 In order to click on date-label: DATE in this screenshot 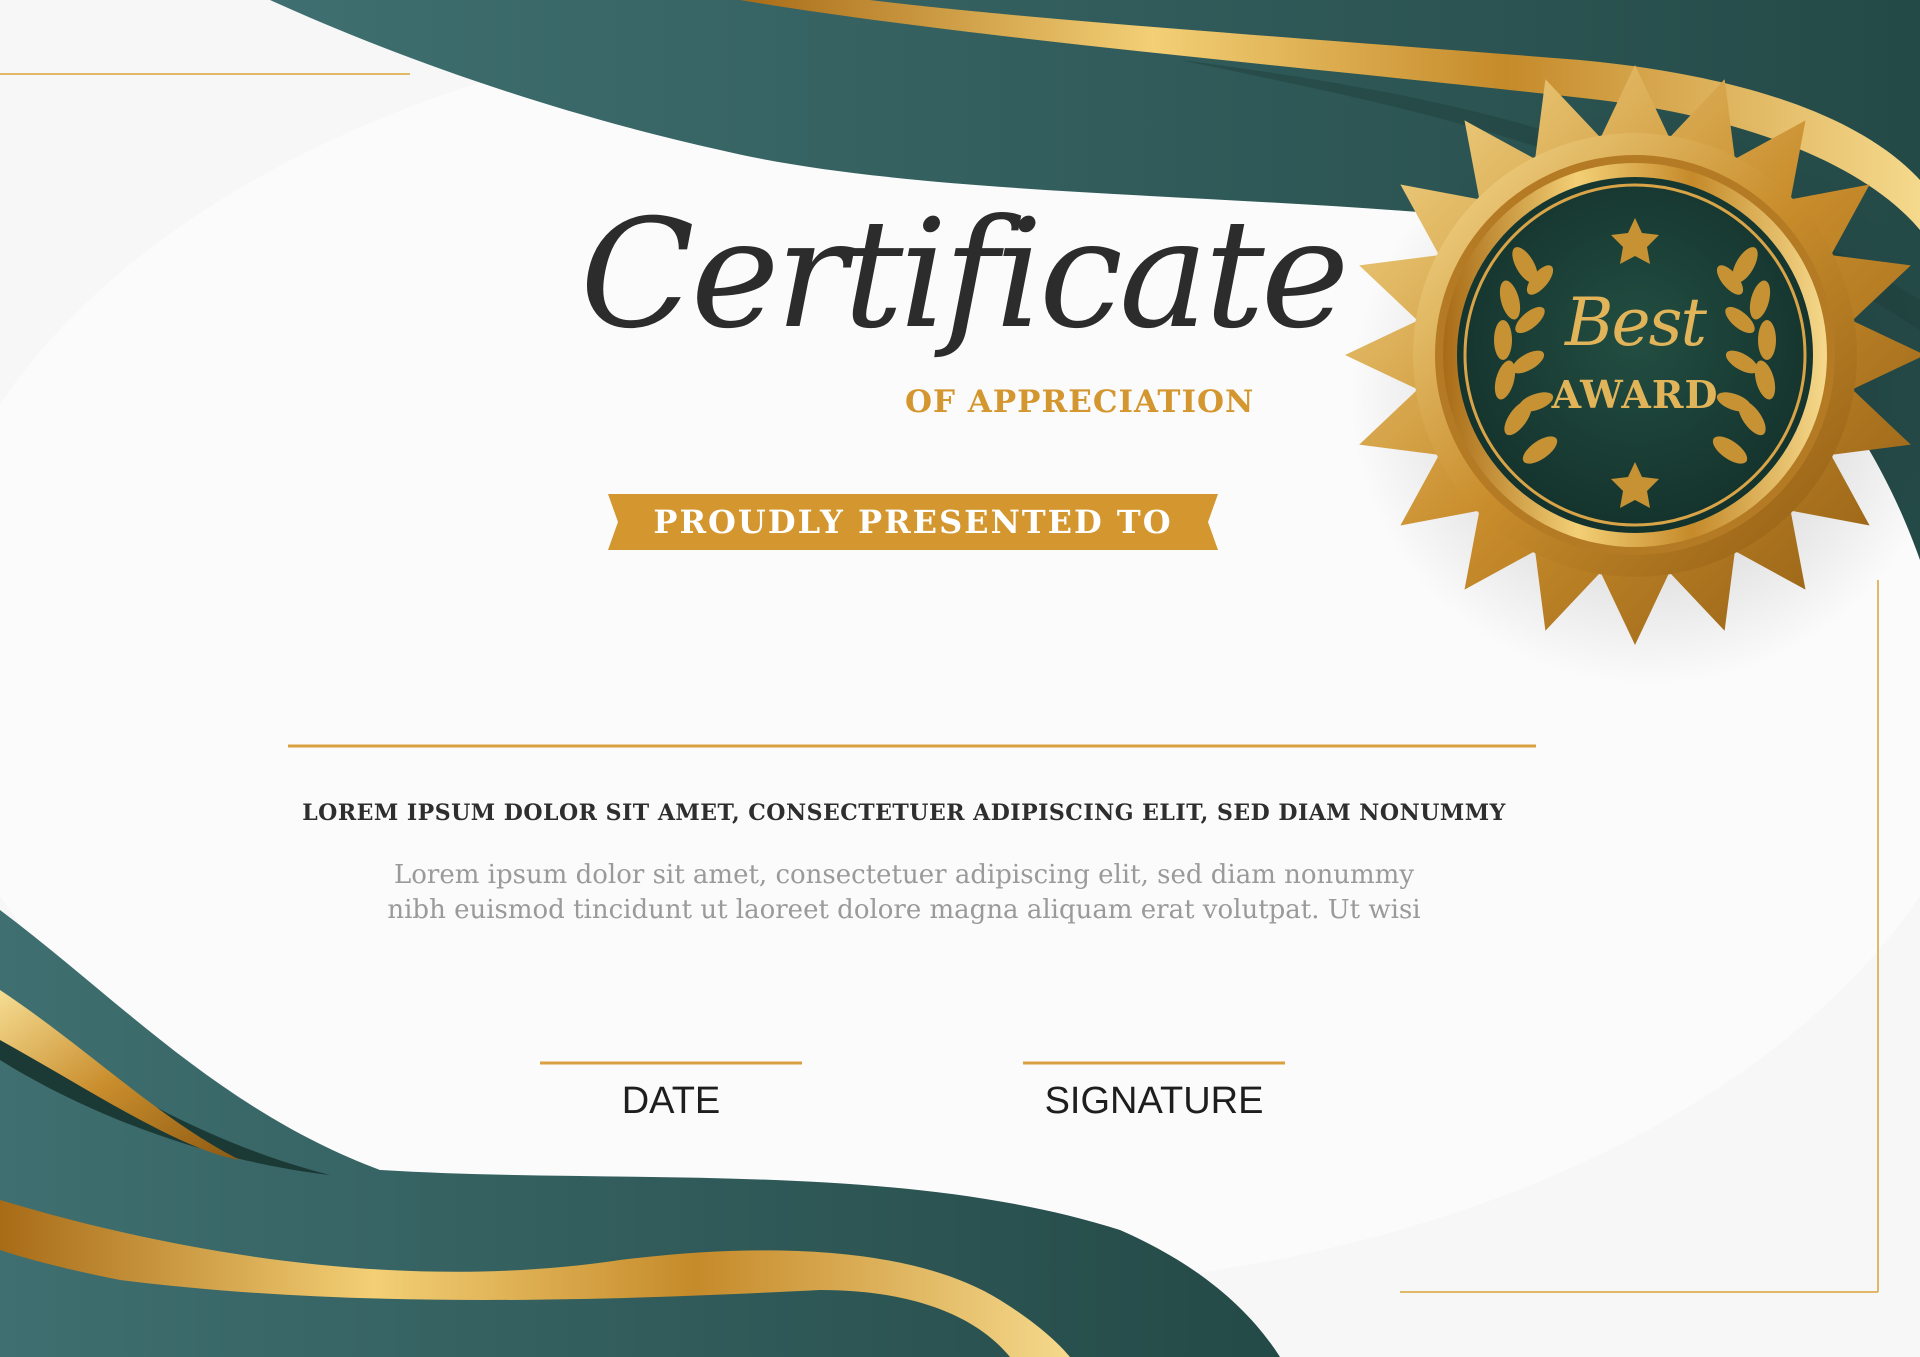, I will do `click(671, 1101)`.